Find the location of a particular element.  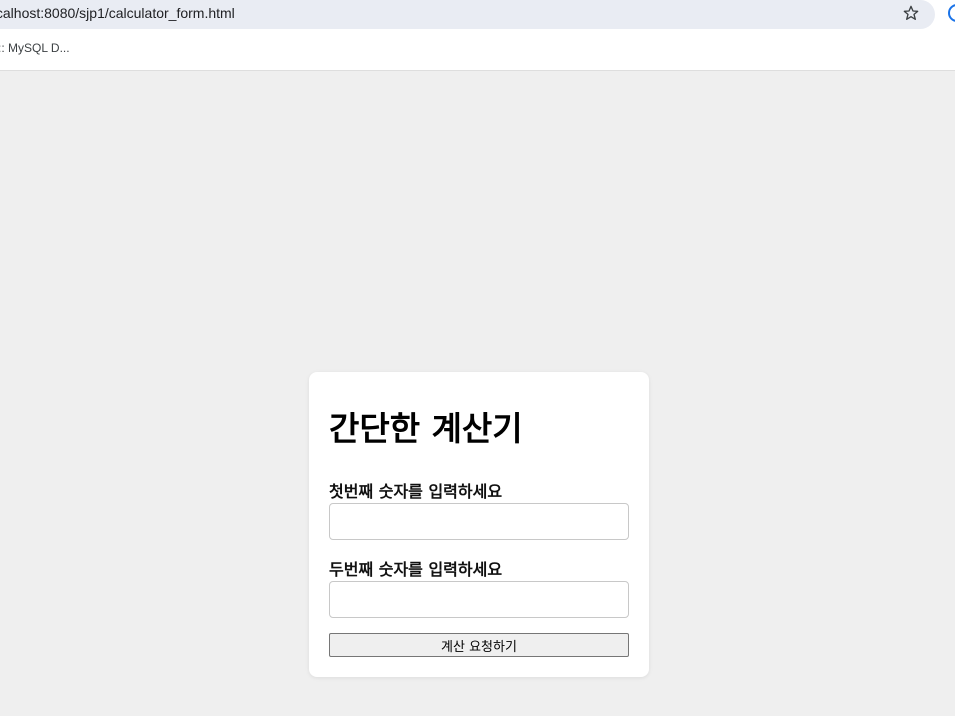

first-number-label: 첫번째 숫자를 입력하세요 is located at coordinates (416, 491).